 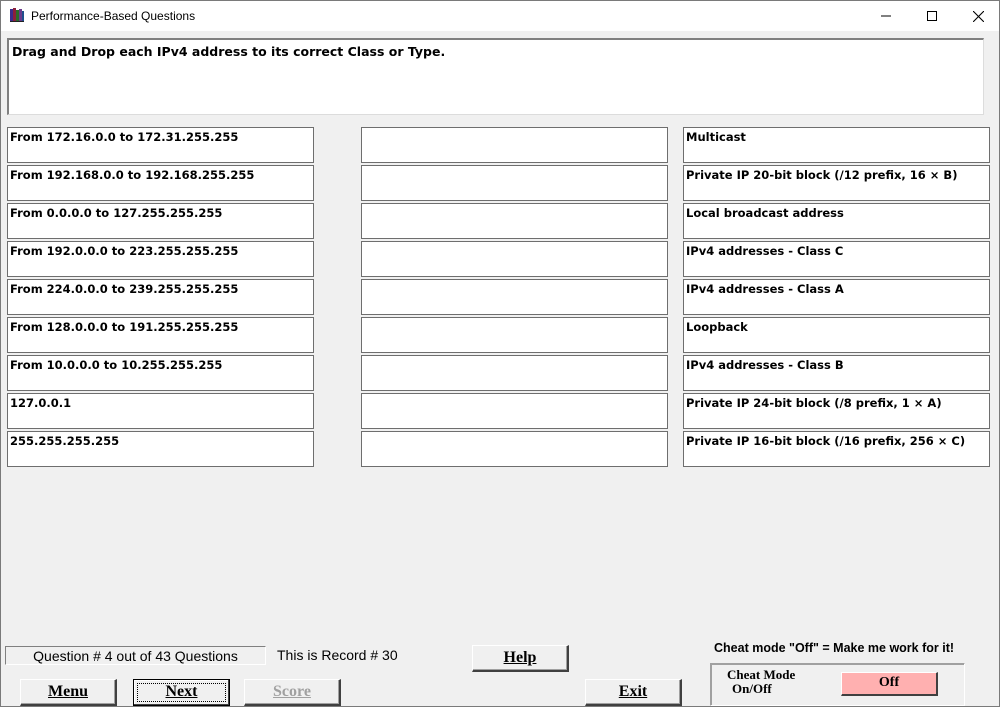 I want to click on score-button-label: Score, so click(x=292, y=691).